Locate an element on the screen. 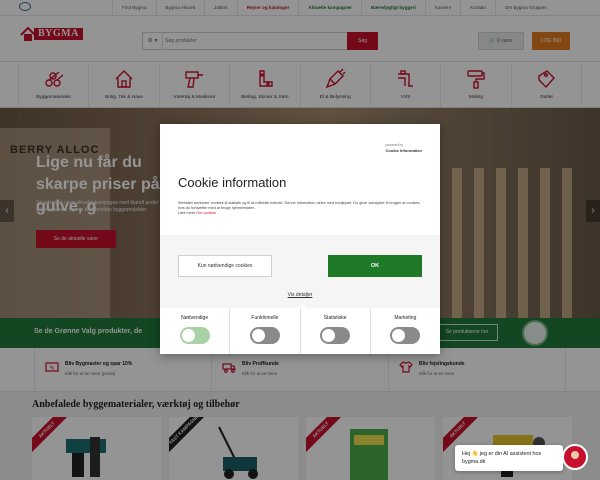 Image resolution: width=600 pixels, height=480 pixels. necessary-only-button: Kun nødvendige cookies is located at coordinates (225, 266).